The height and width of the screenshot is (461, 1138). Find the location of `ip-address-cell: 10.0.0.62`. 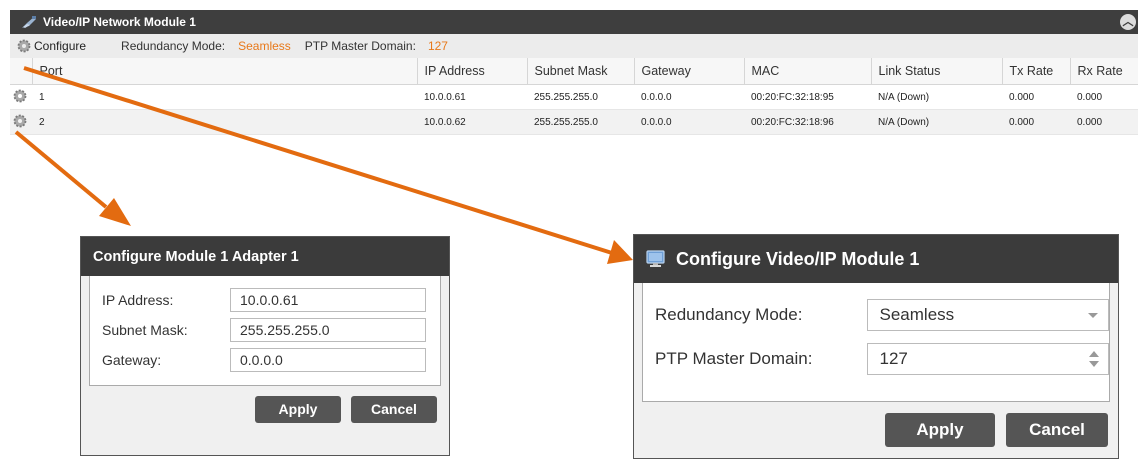

ip-address-cell: 10.0.0.62 is located at coordinates (472, 122).